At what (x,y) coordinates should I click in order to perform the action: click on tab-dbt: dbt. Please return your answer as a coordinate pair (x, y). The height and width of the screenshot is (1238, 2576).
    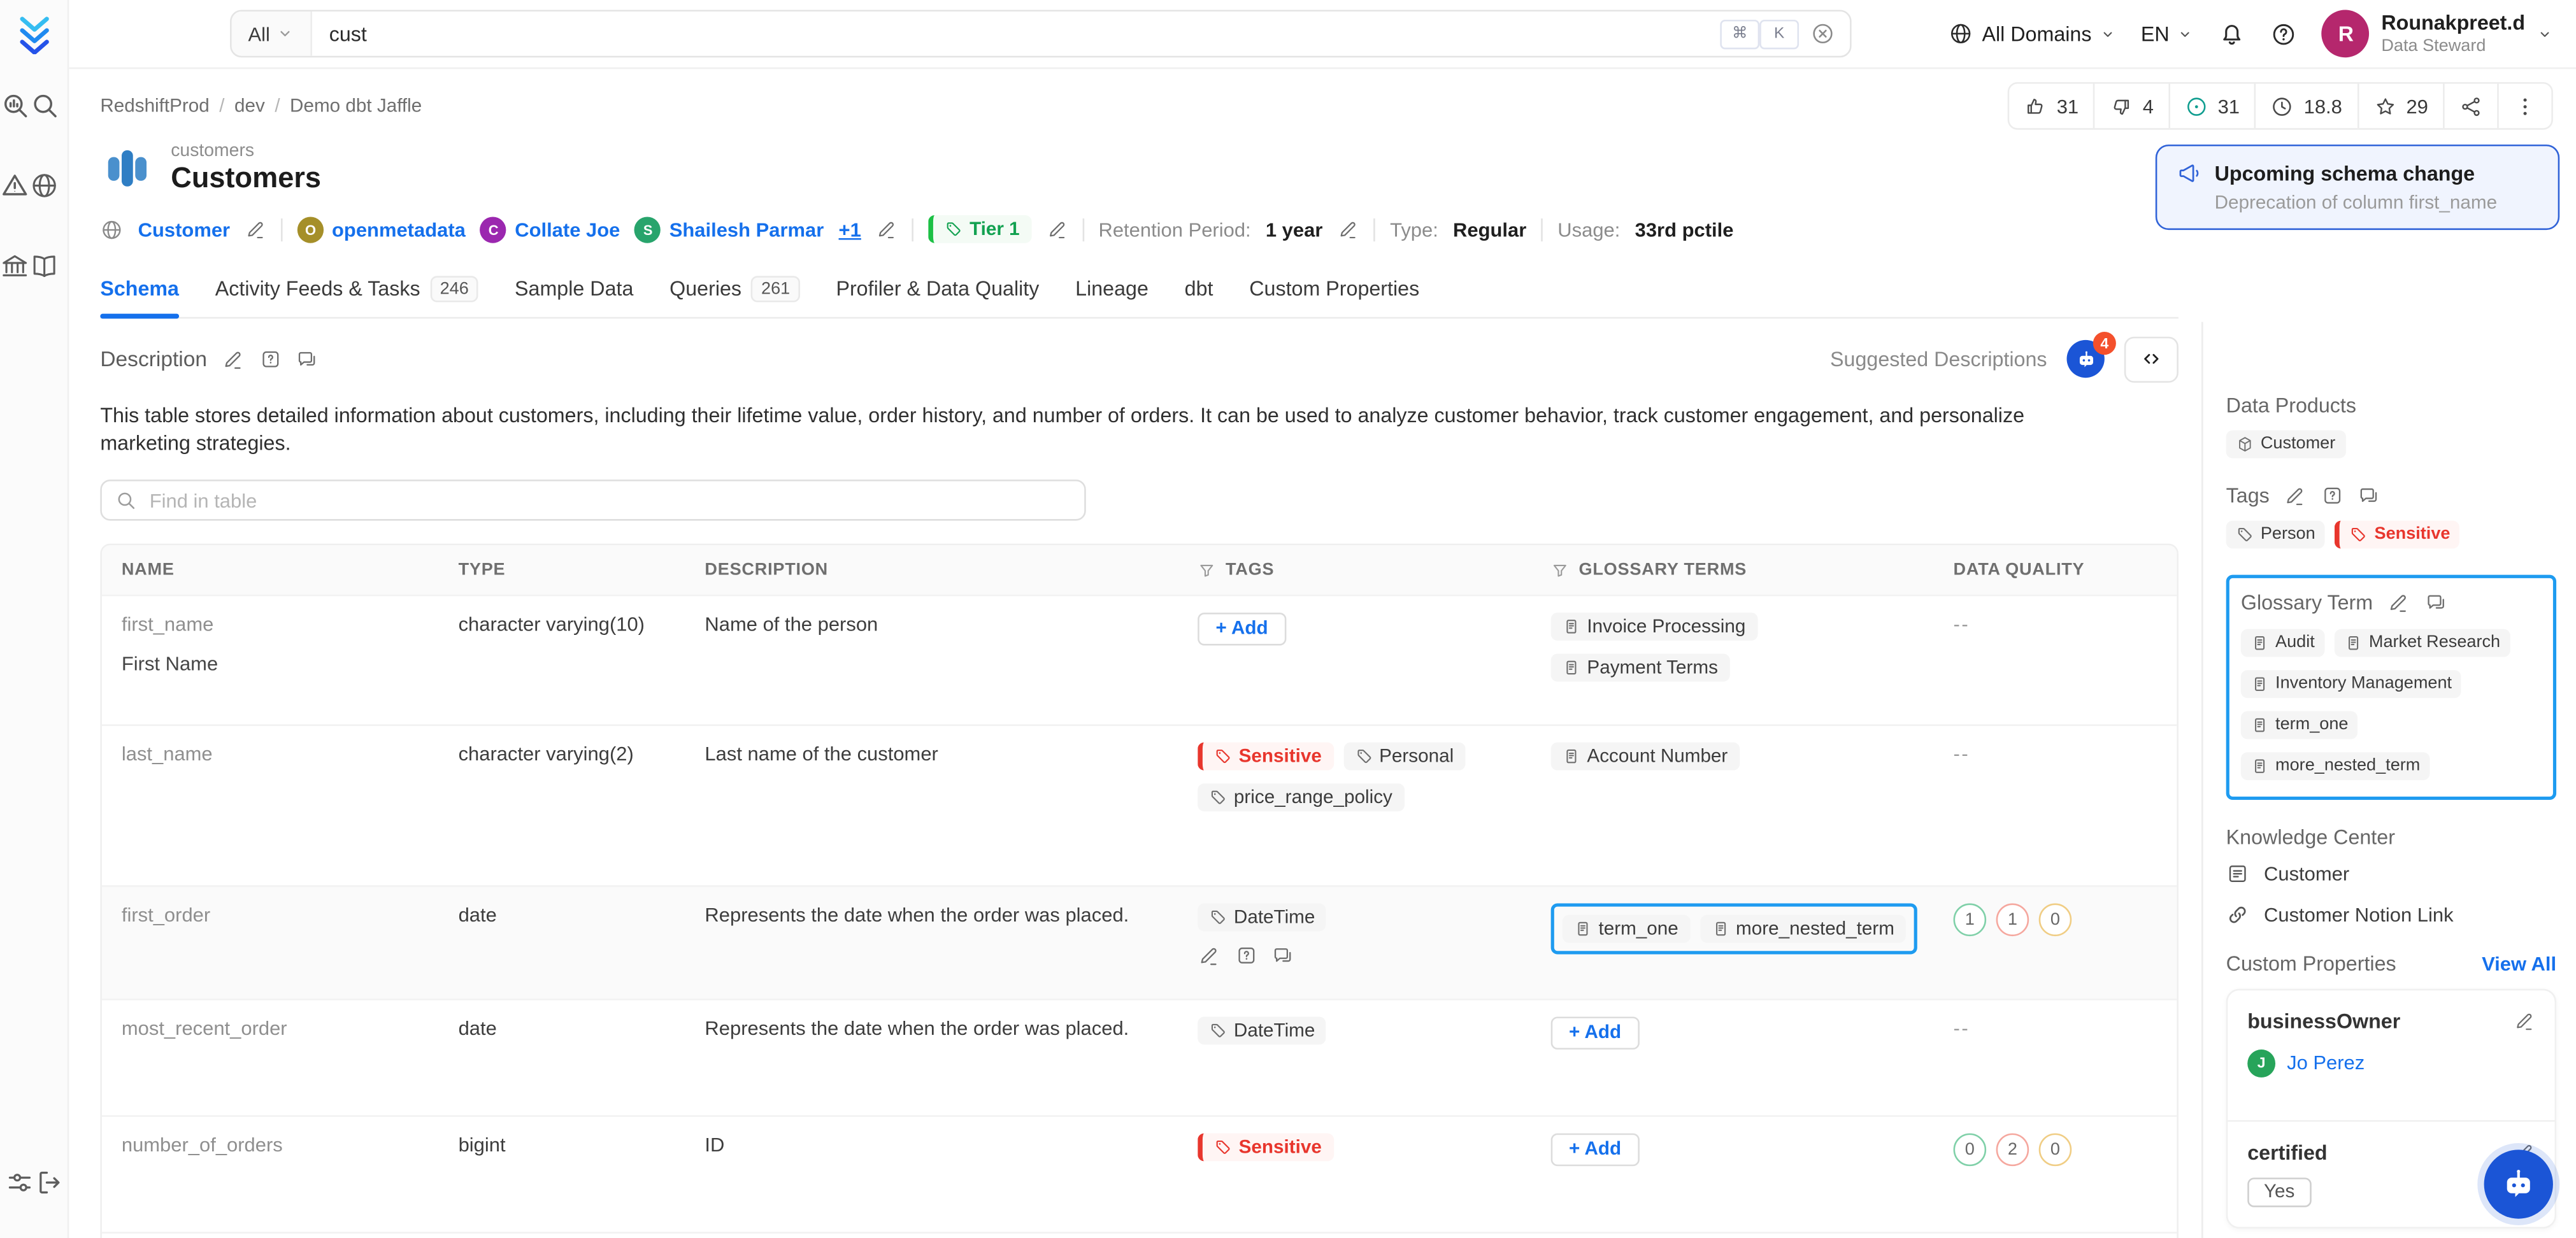
    Looking at the image, I should click on (1199, 290).